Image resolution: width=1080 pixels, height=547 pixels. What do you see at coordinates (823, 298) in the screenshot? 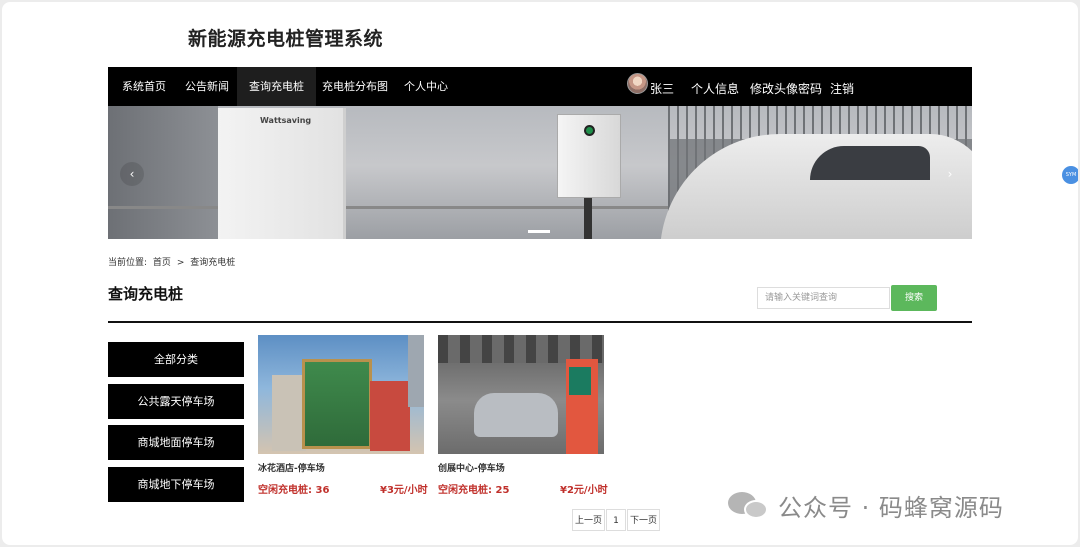
I see `search-input` at bounding box center [823, 298].